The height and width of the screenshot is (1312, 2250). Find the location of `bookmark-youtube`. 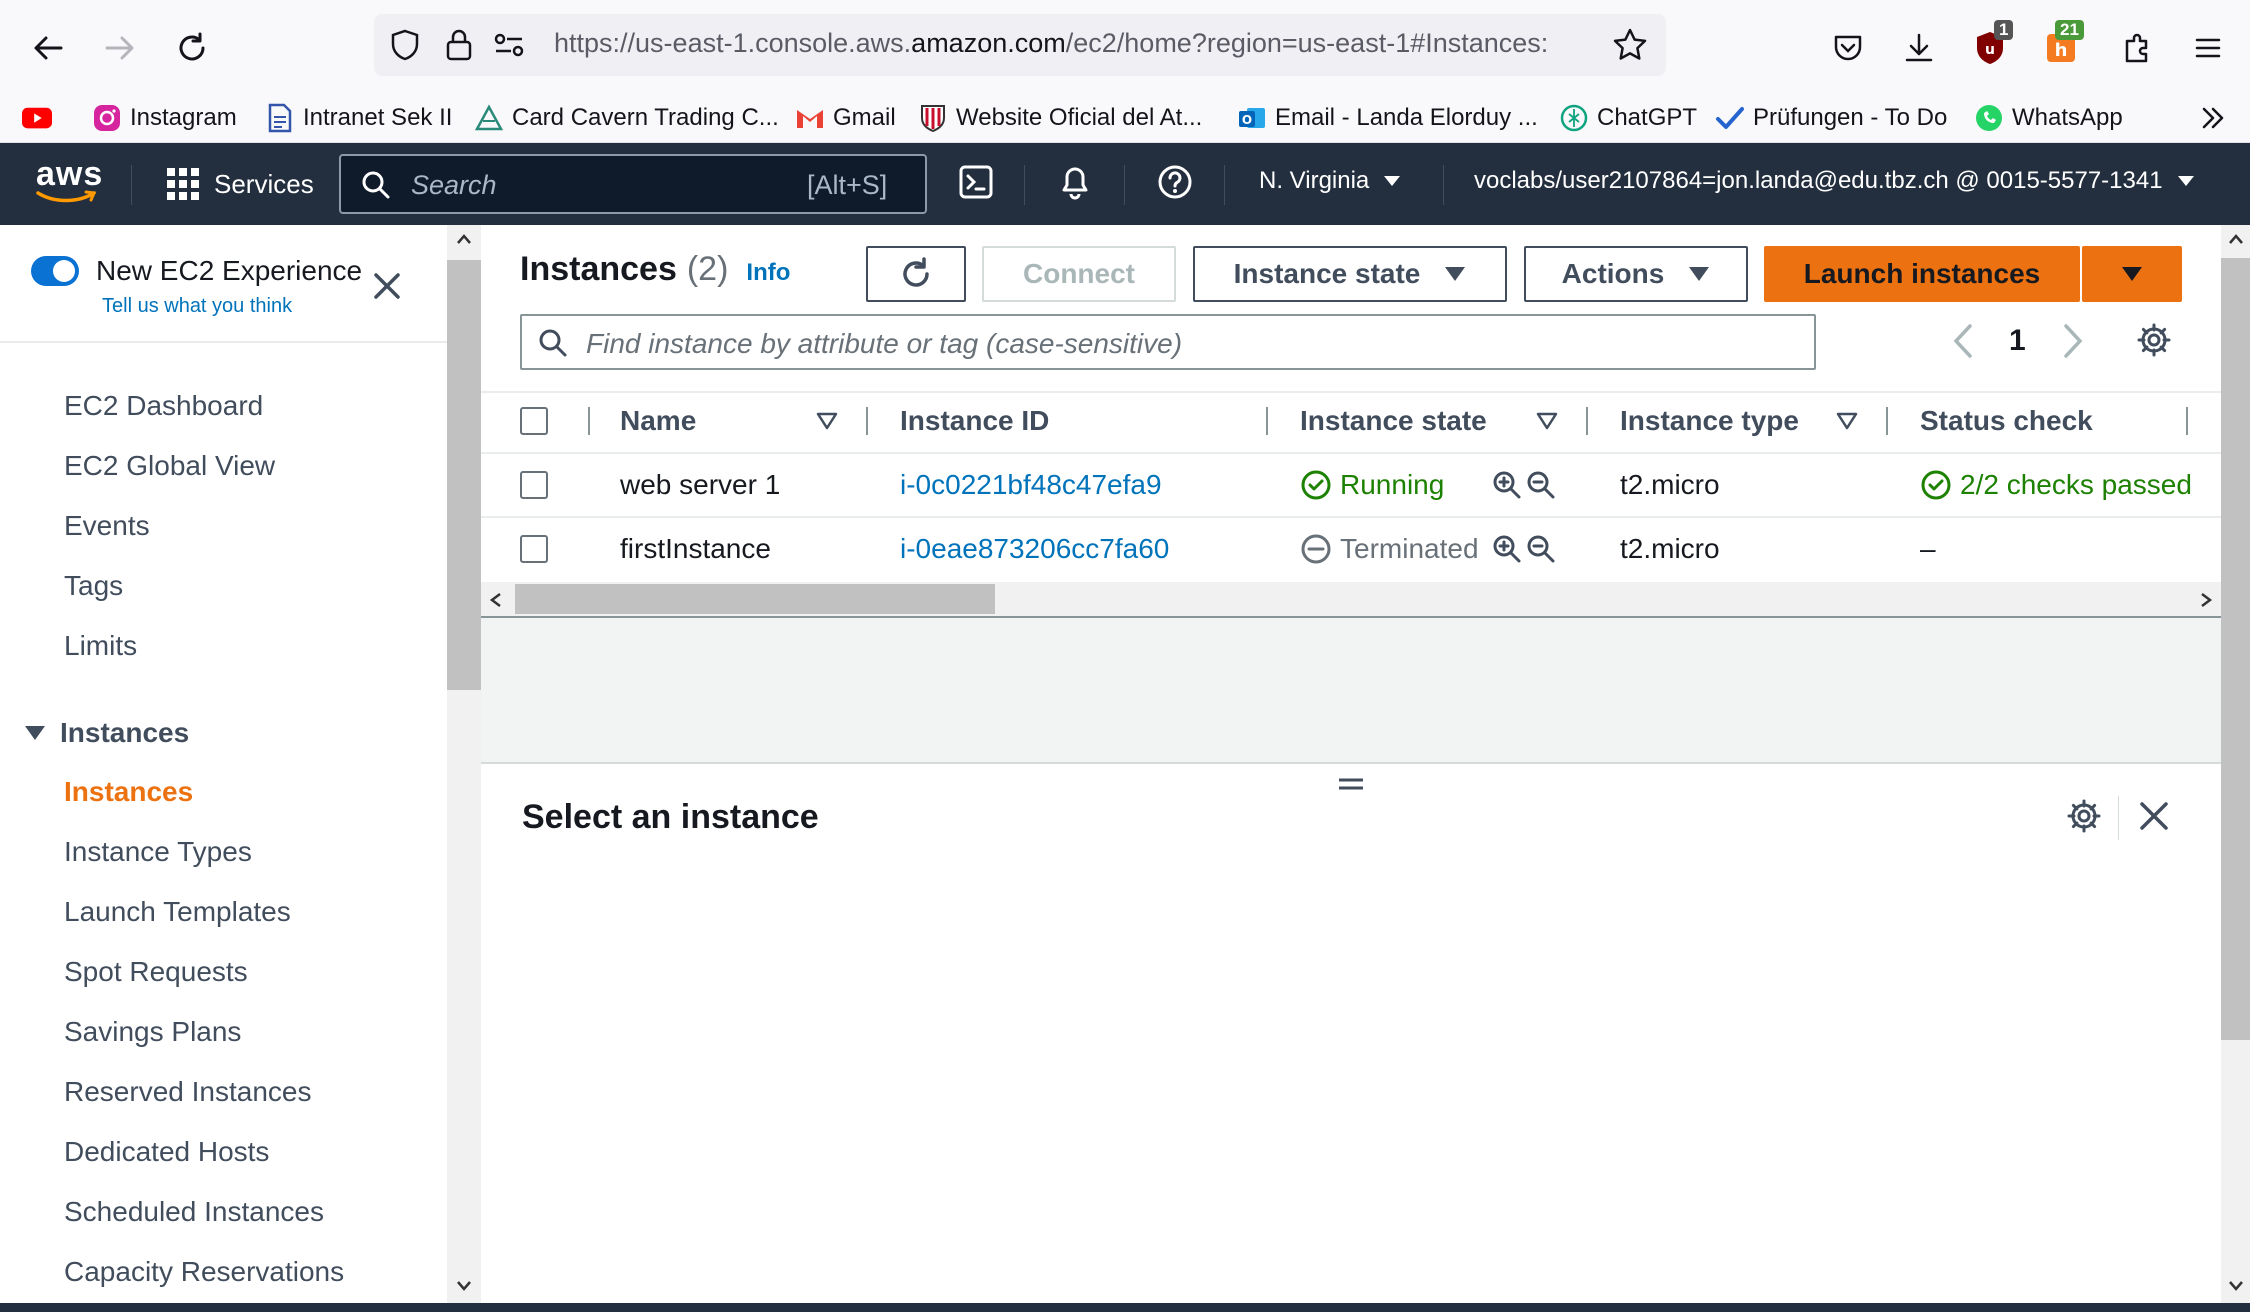

bookmark-youtube is located at coordinates (41, 118).